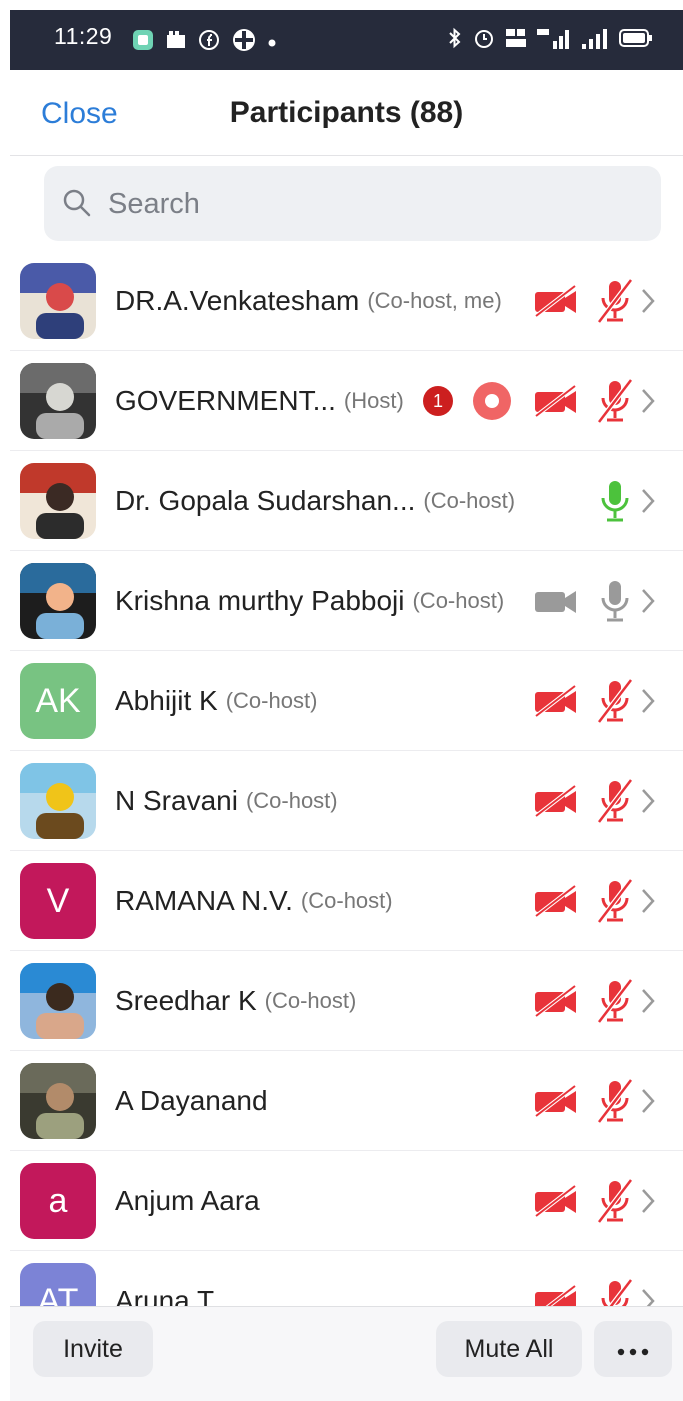  I want to click on footer-toolbar: Invite Mute All, so click(346, 1353).